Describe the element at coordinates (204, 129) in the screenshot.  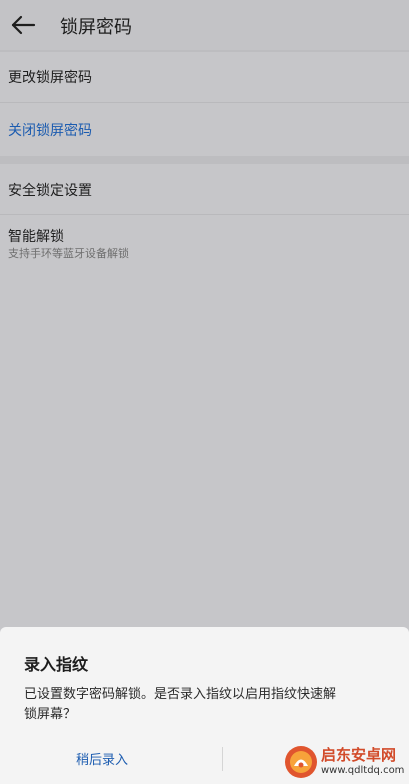
I see `disable-password-item: 关闭锁屏密码` at that location.